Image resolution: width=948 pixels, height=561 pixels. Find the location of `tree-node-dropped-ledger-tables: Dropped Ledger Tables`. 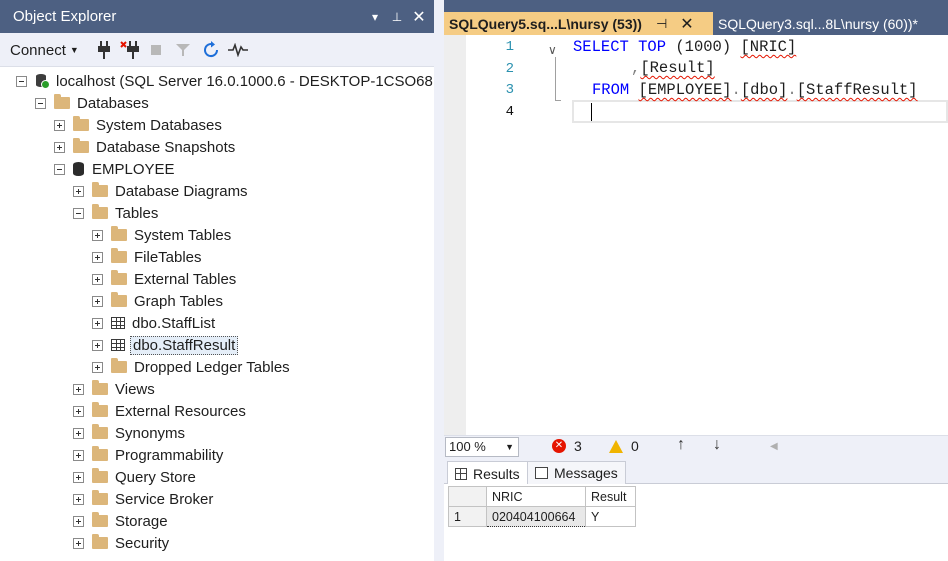

tree-node-dropped-ledger-tables: Dropped Ledger Tables is located at coordinates (191, 367).